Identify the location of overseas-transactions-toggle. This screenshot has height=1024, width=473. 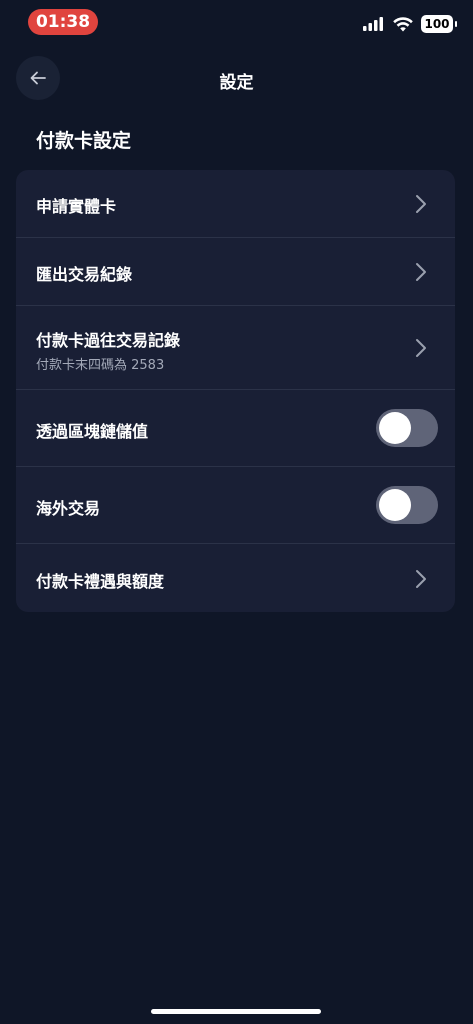
(407, 505).